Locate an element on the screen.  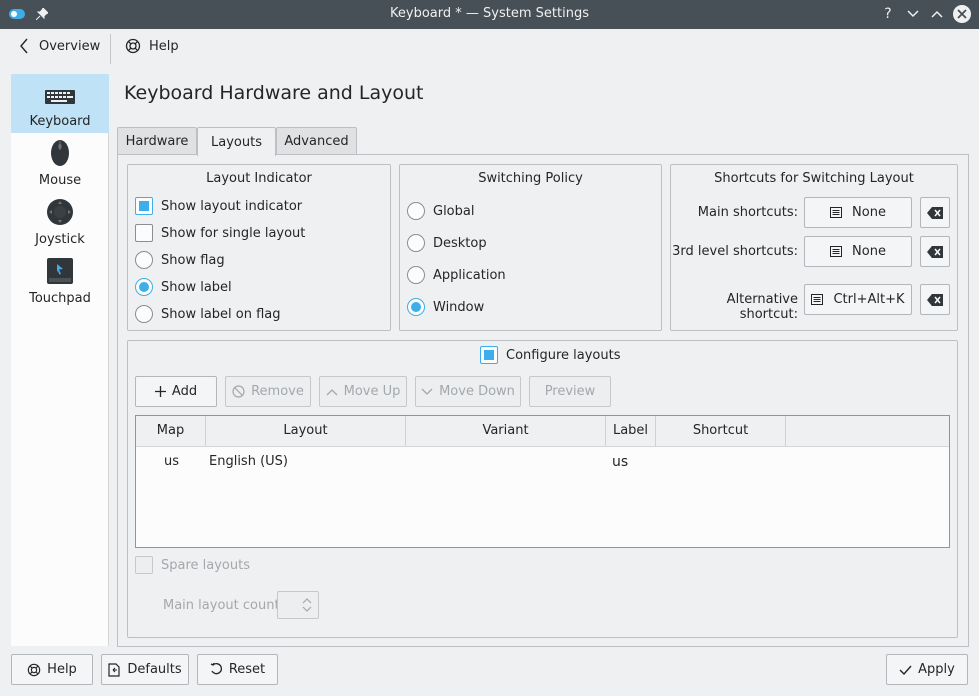
sidebar-item-keyboard: Keyboard is located at coordinates (60, 103).